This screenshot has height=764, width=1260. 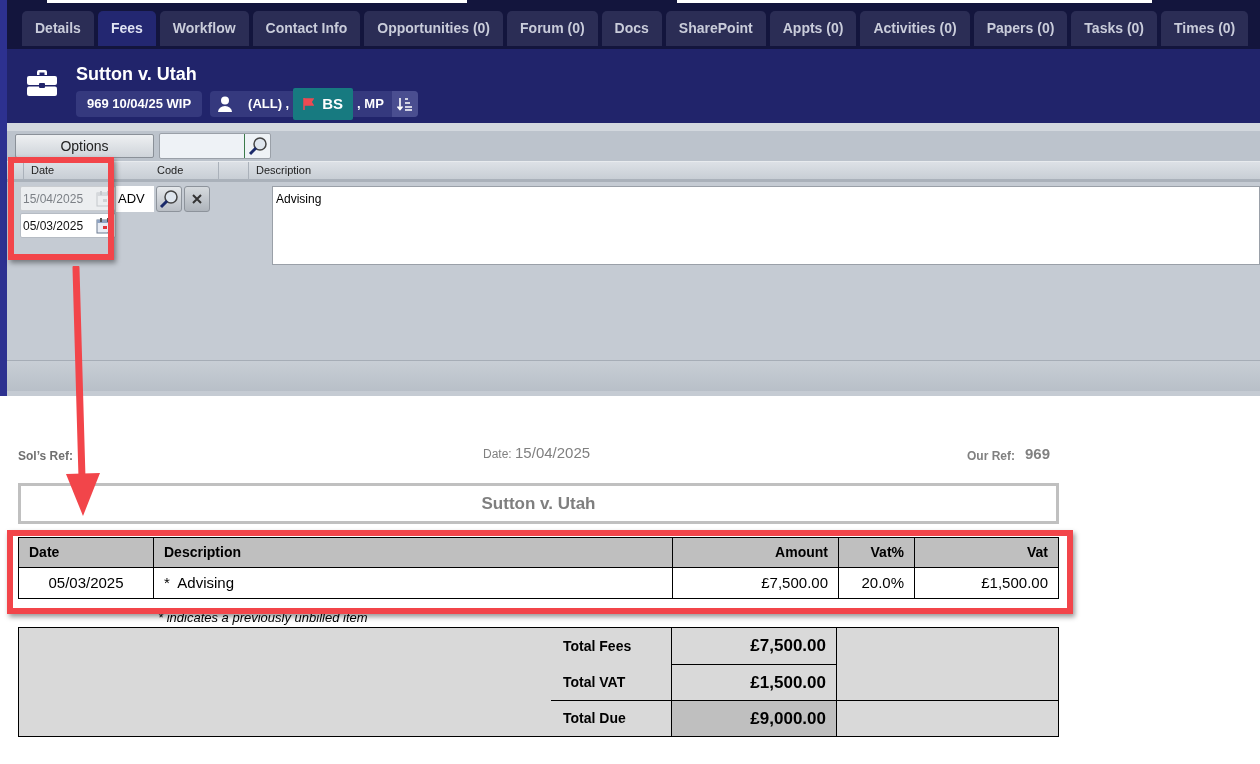 I want to click on description-field: Advising, so click(x=766, y=225).